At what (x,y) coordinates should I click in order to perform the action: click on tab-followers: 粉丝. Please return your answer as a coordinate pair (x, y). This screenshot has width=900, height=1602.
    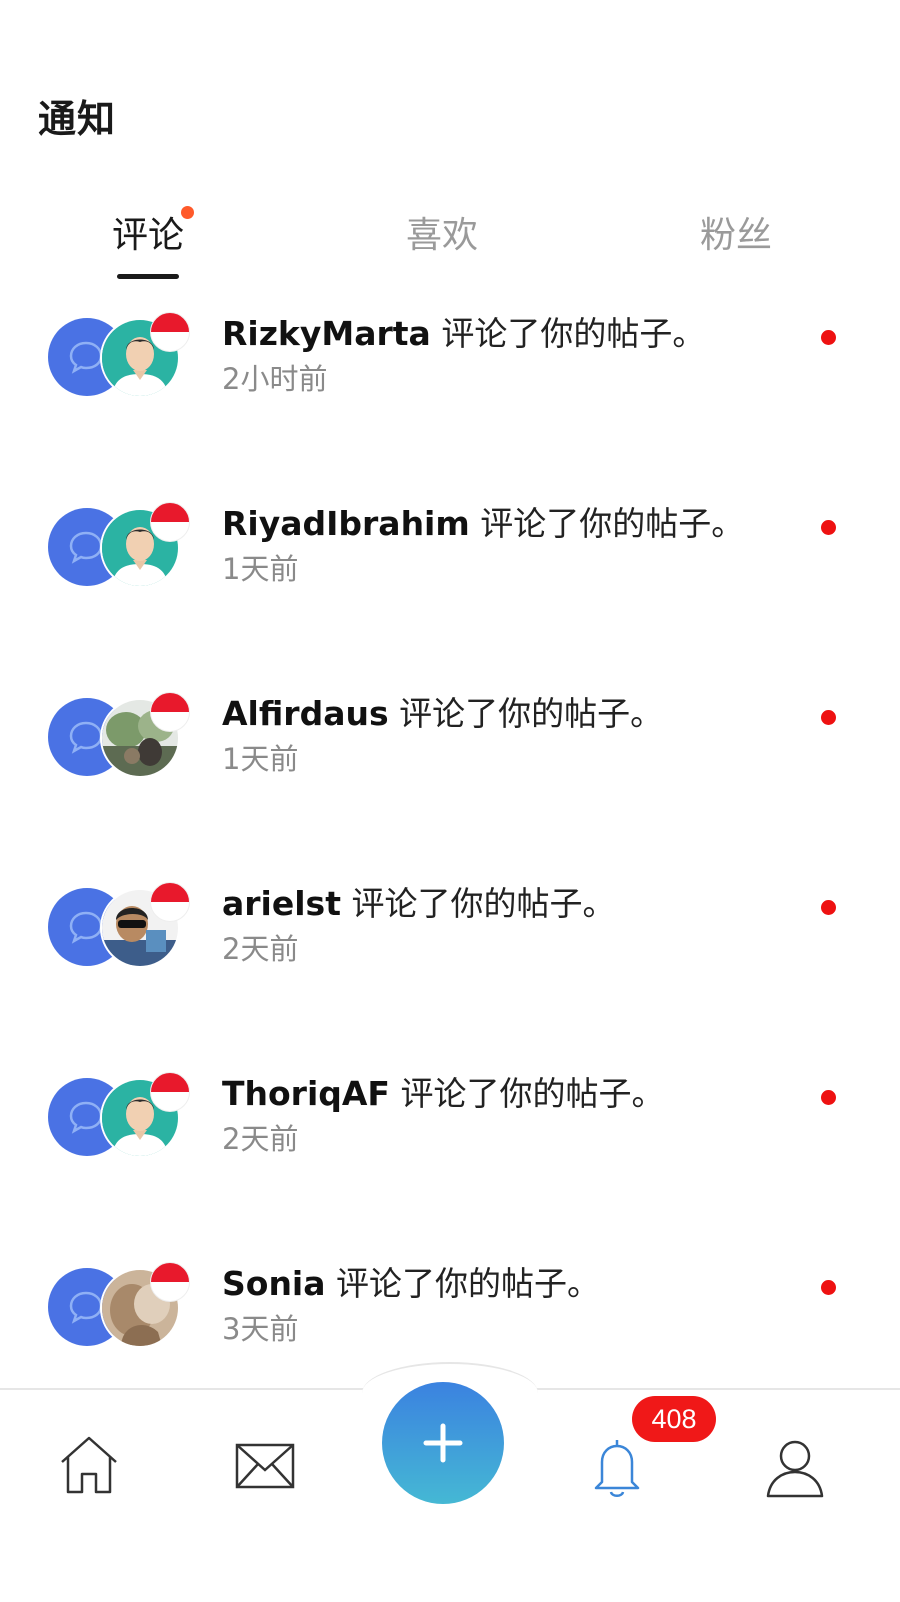
    Looking at the image, I should click on (736, 232).